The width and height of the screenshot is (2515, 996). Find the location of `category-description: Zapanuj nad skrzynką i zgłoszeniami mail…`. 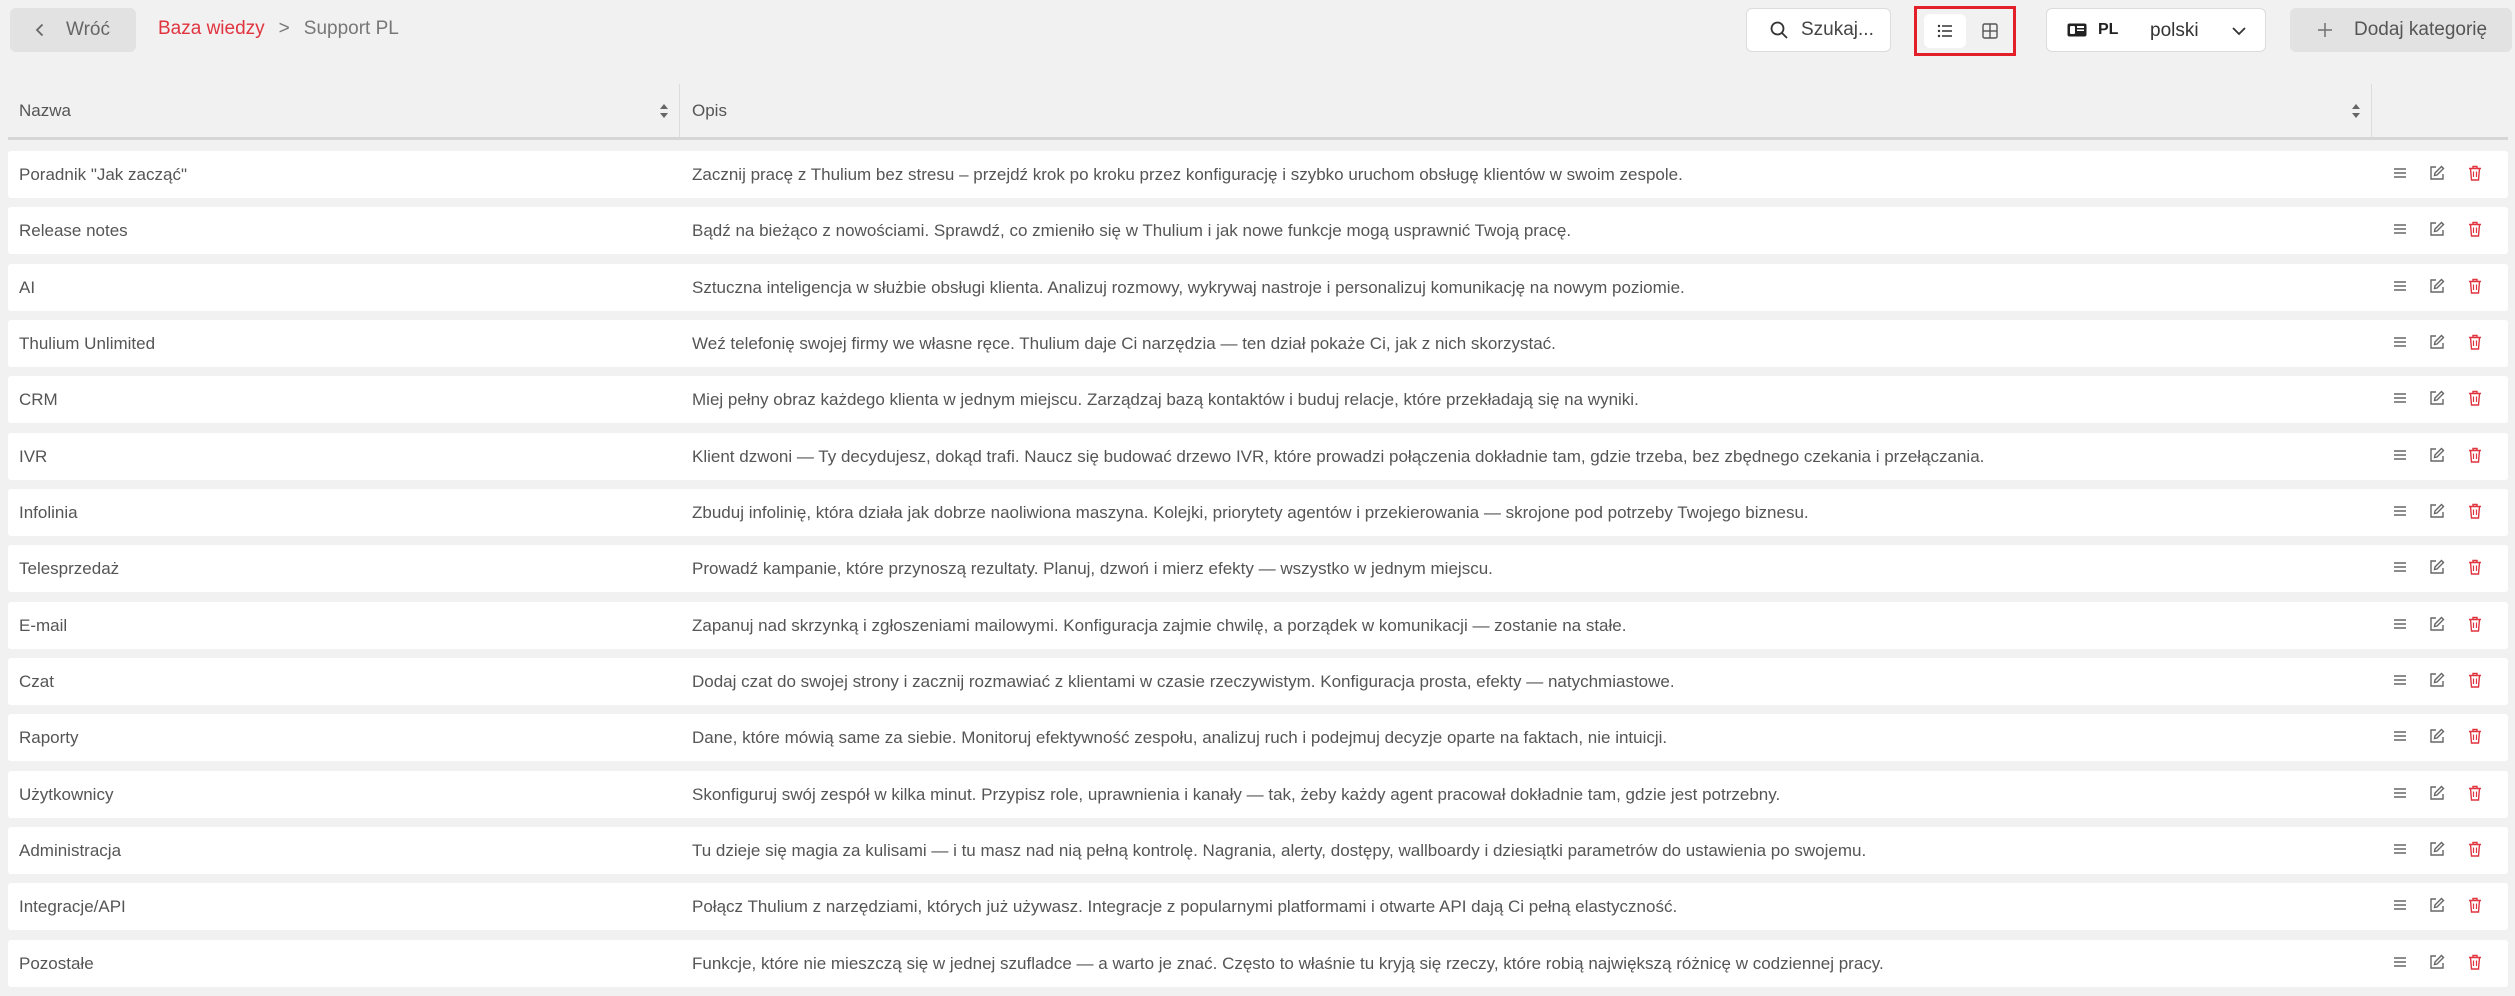

category-description: Zapanuj nad skrzynką i zgłoszeniami mail… is located at coordinates (1159, 625).